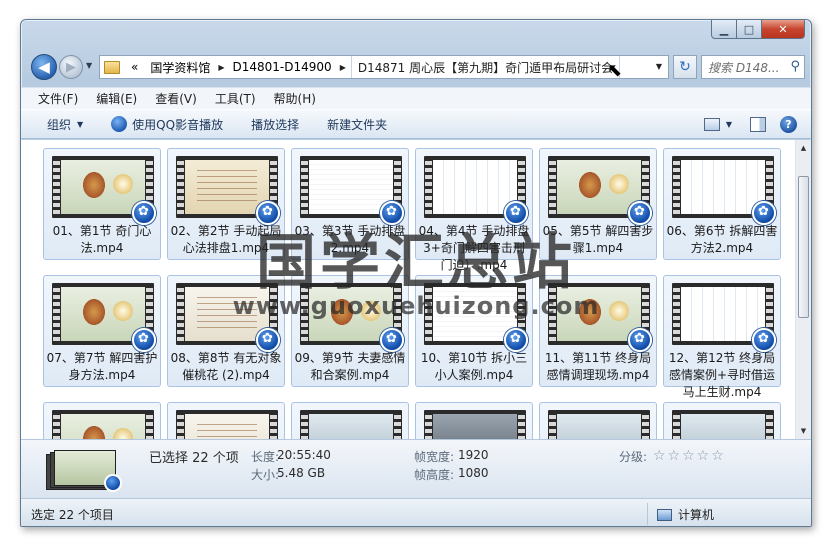 The width and height of the screenshot is (832, 546). I want to click on preview-pane-button, so click(758, 124).